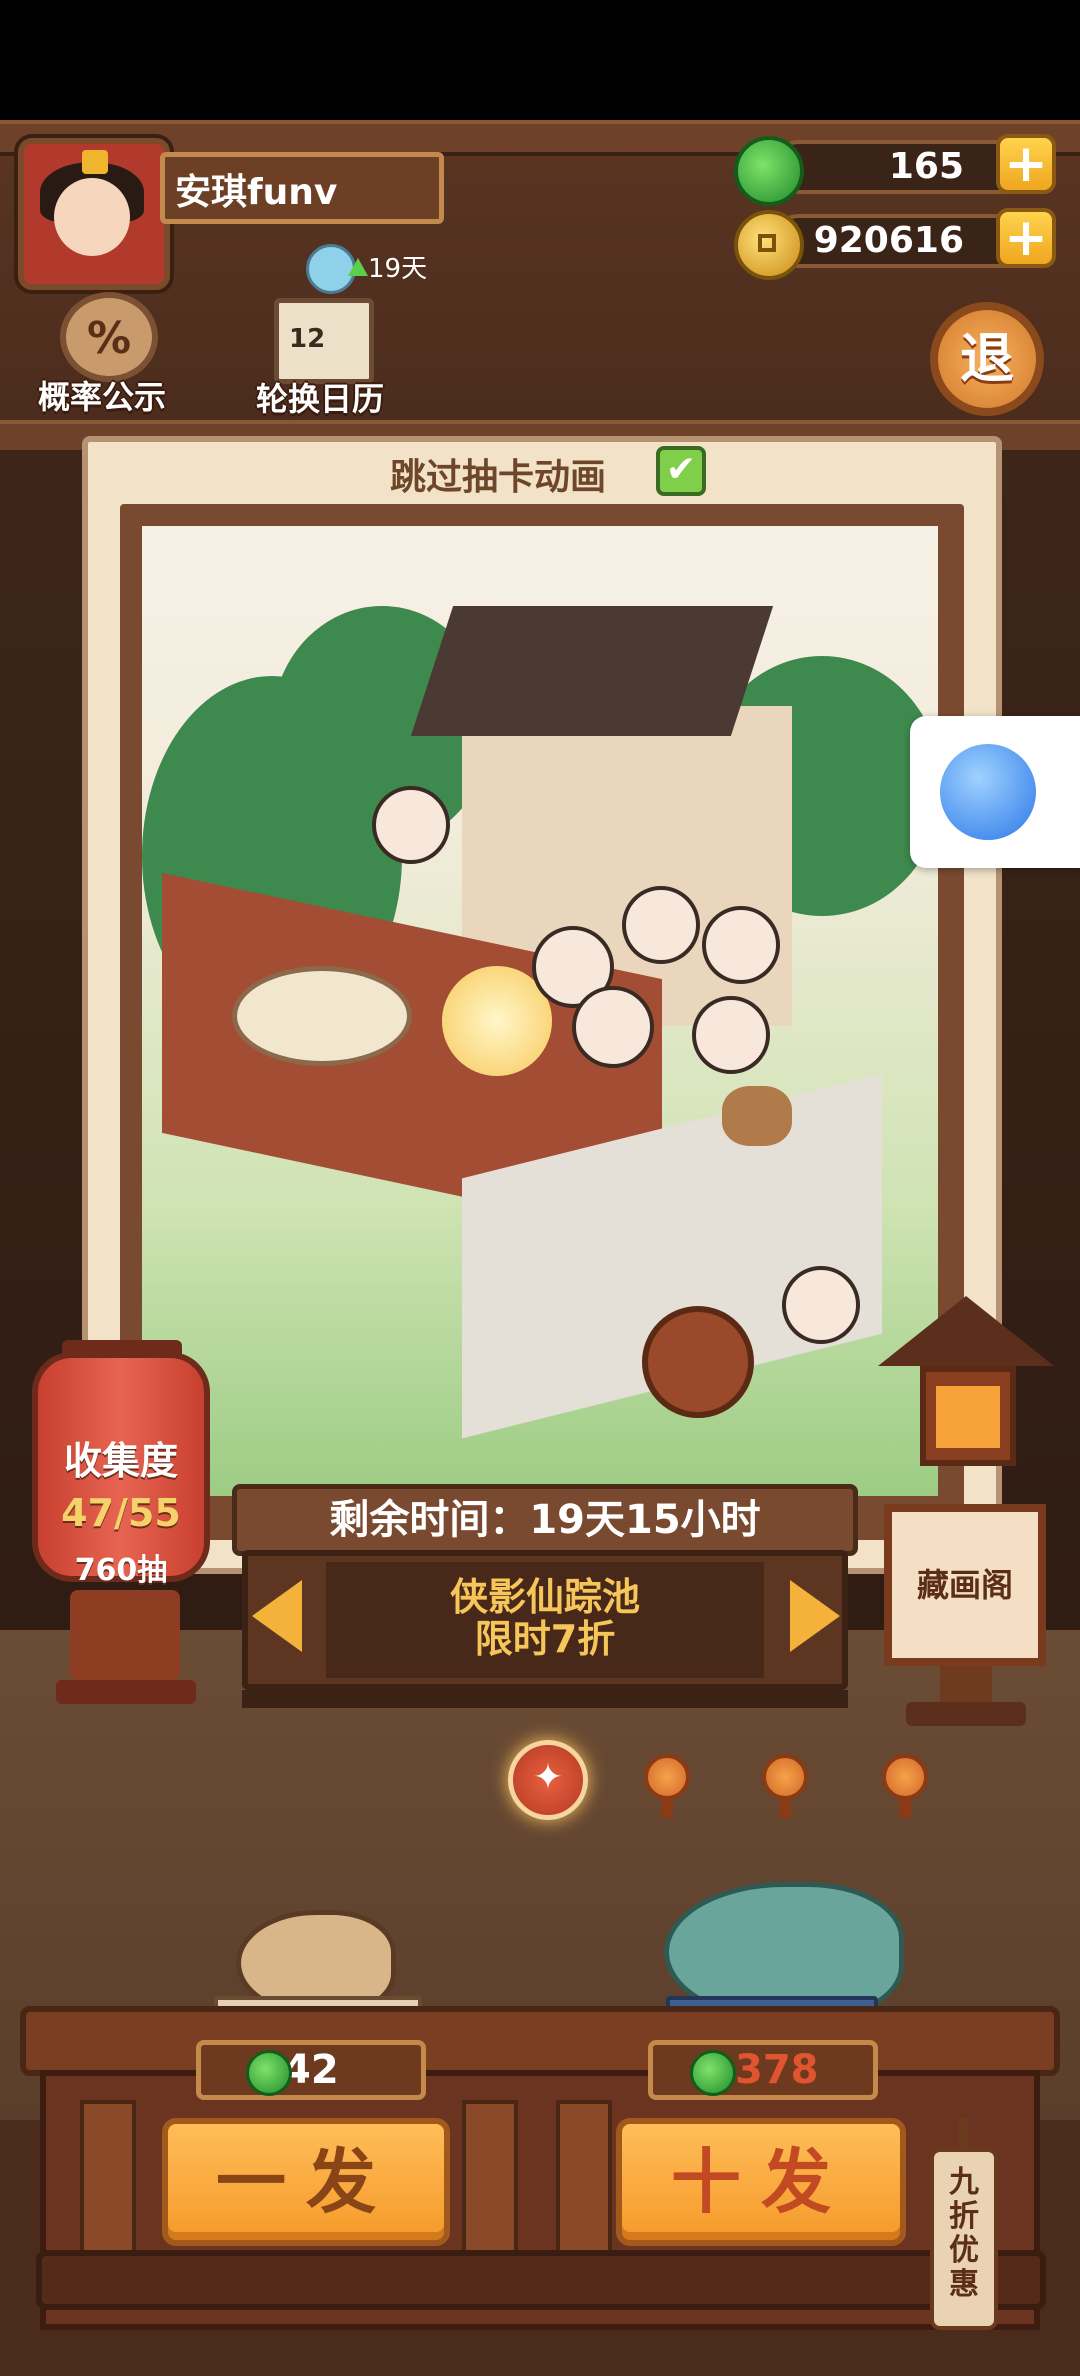 The image size is (1080, 2376). What do you see at coordinates (698, 1362) in the screenshot?
I see `drum-illustration` at bounding box center [698, 1362].